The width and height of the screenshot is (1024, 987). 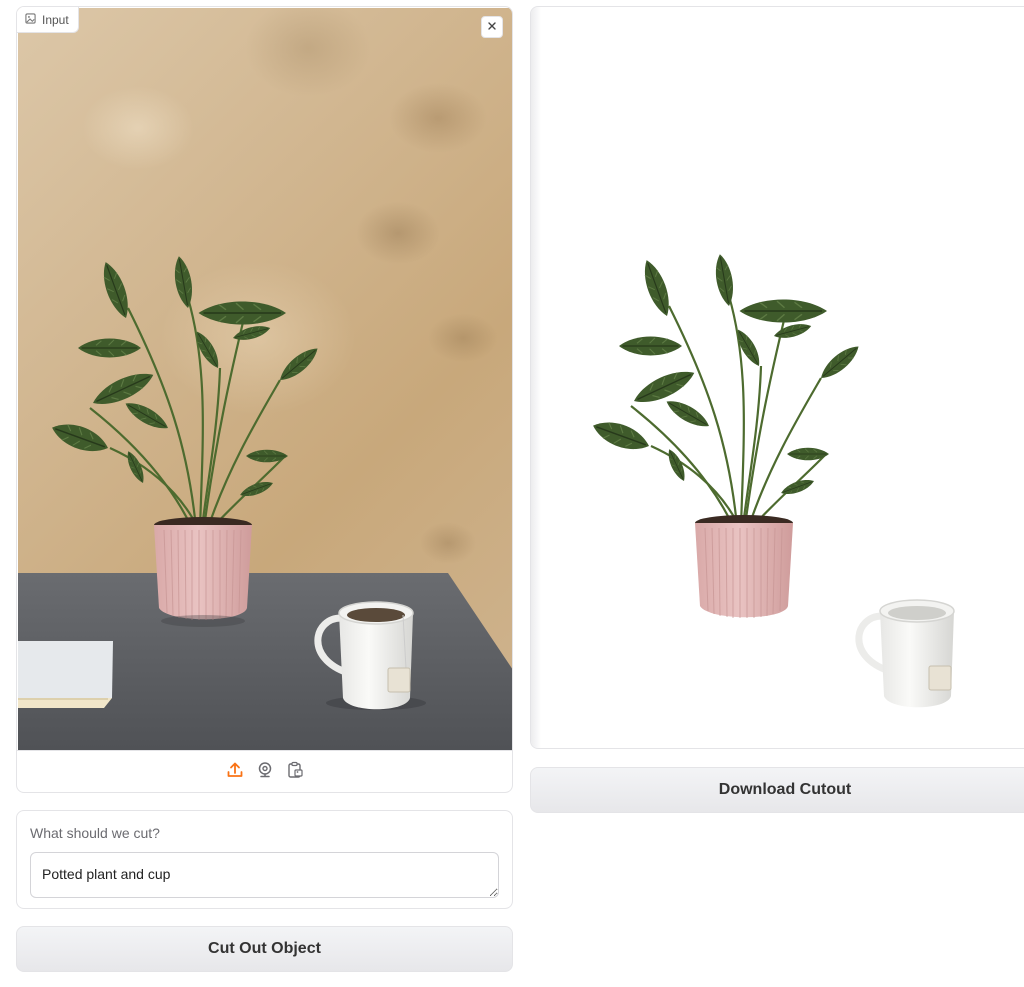 I want to click on clear-image-button, so click(x=492, y=27).